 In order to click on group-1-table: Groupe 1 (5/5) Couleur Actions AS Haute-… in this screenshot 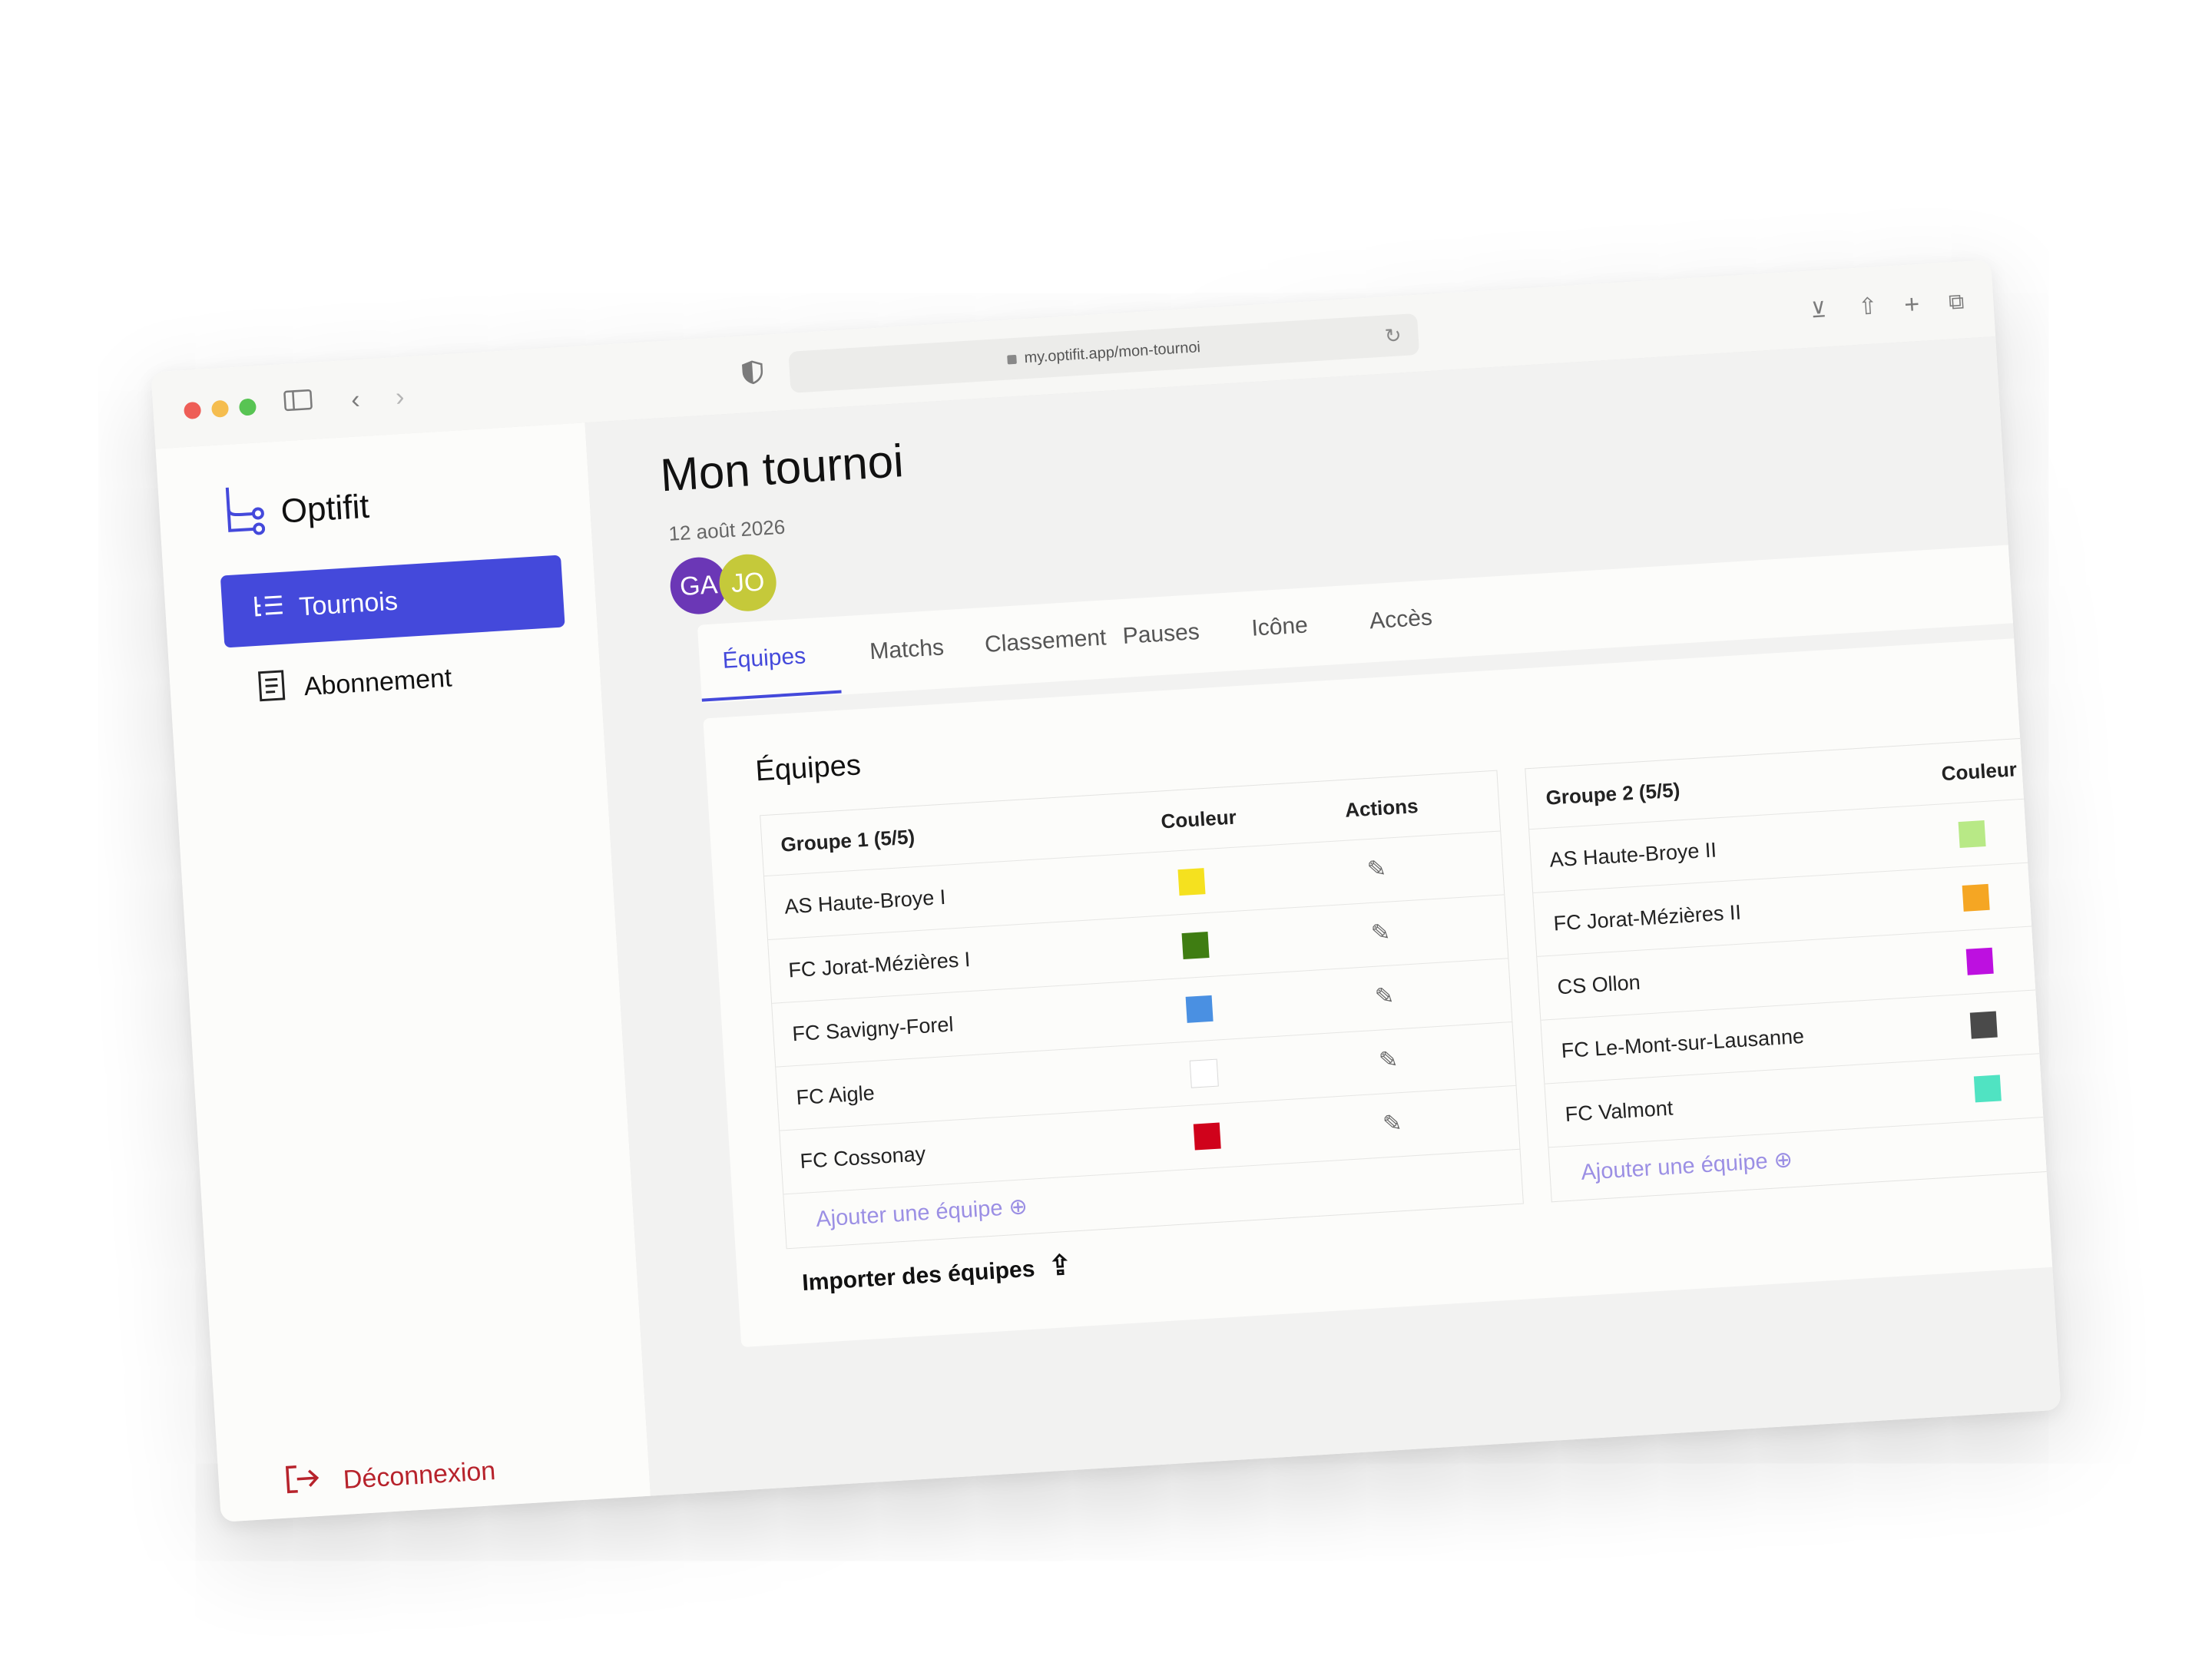, I will do `click(1142, 1010)`.